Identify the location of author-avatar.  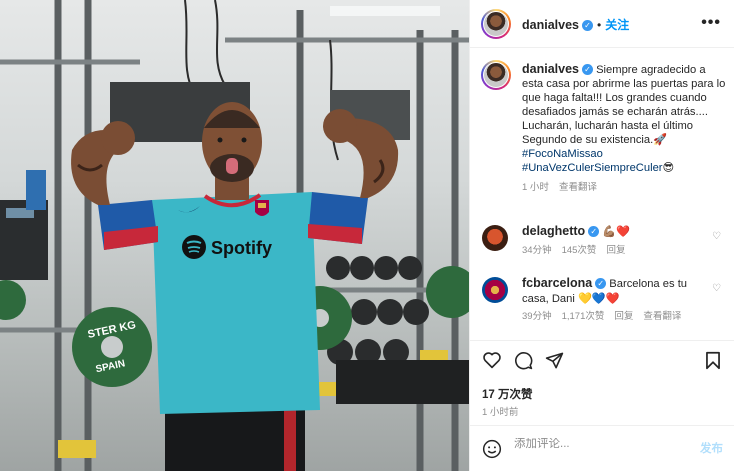
(496, 24).